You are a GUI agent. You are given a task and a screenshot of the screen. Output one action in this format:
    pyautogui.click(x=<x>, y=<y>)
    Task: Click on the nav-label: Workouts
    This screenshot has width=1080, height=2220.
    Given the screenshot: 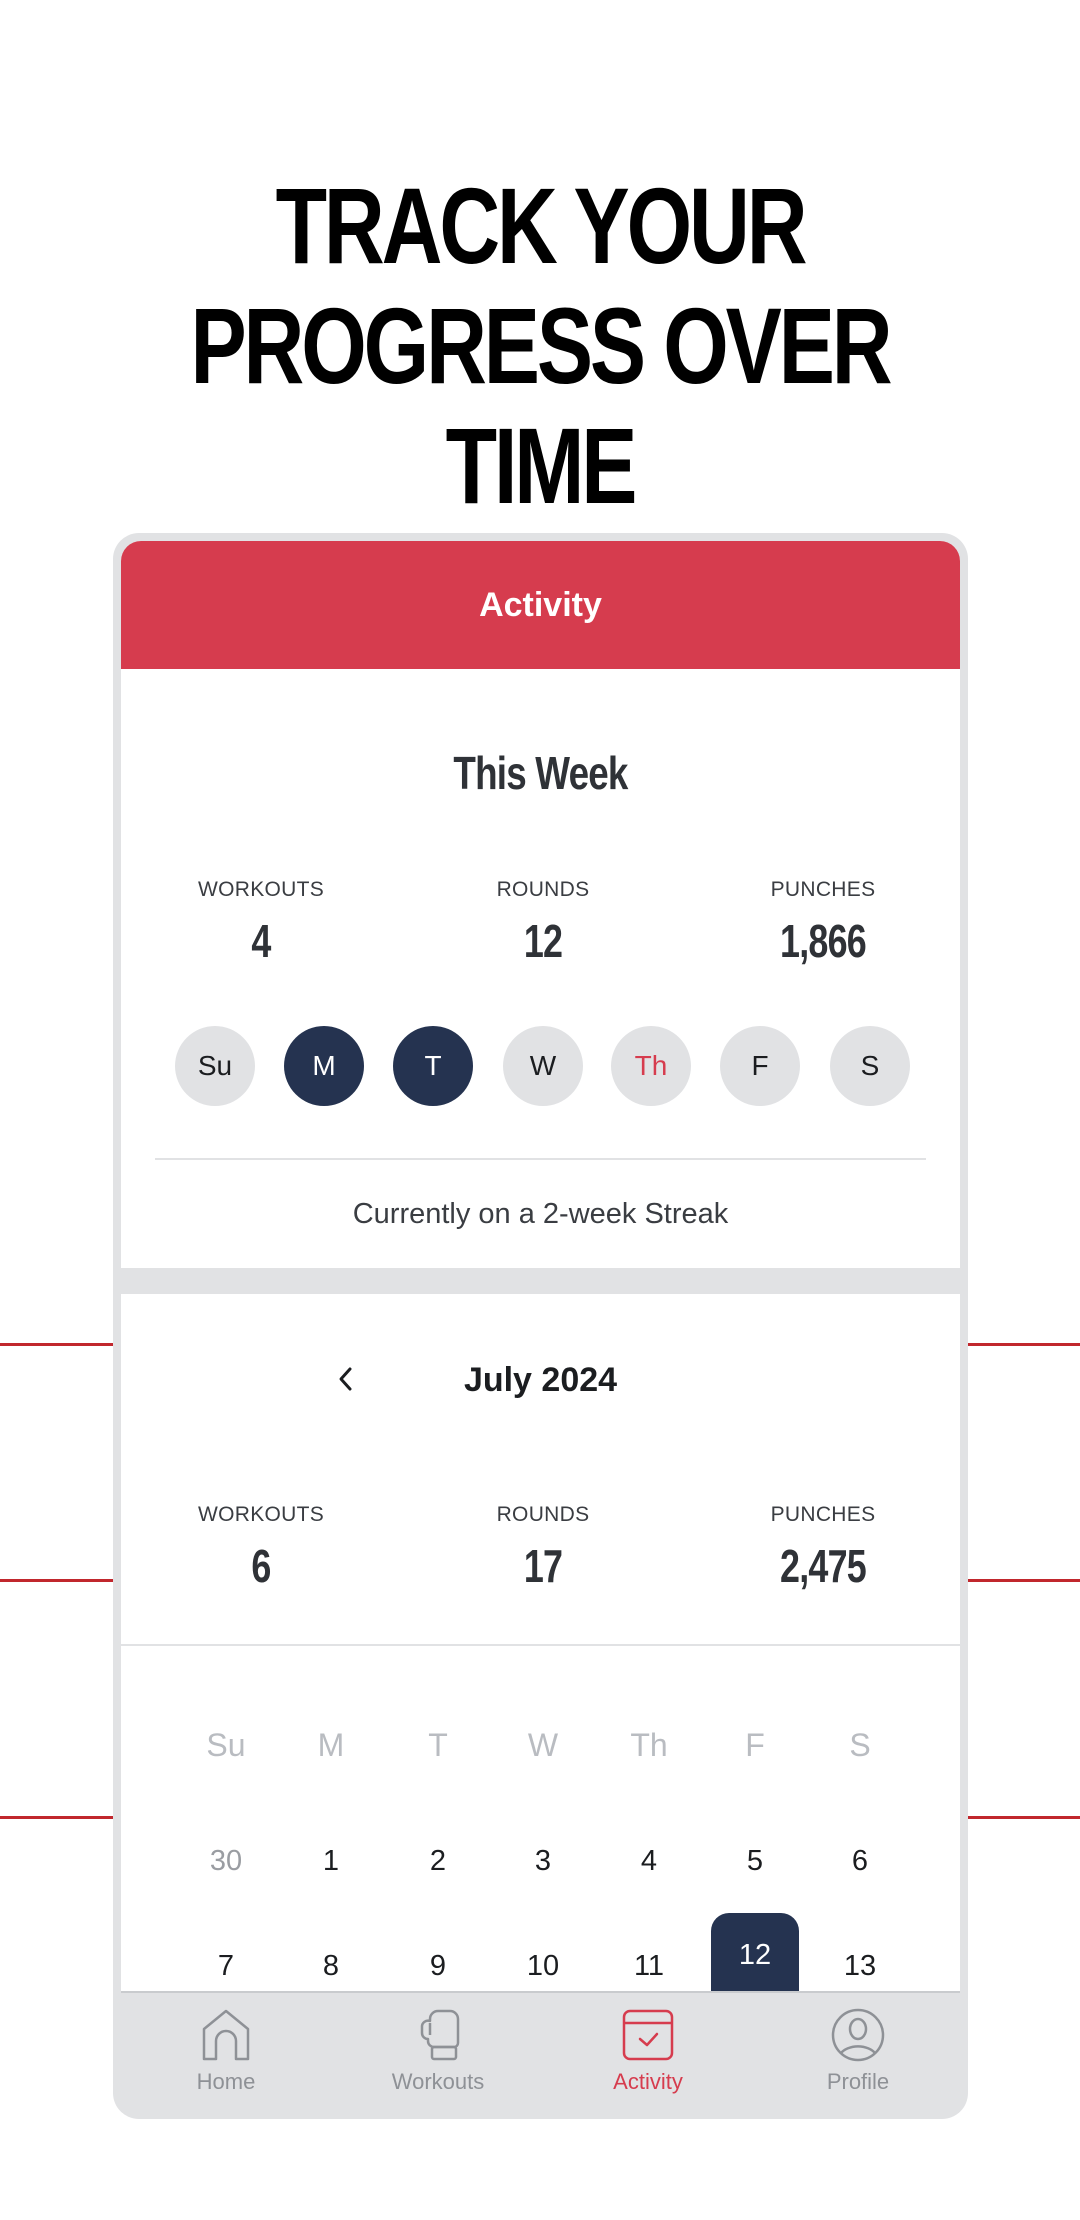 What is the action you would take?
    pyautogui.click(x=438, y=2081)
    